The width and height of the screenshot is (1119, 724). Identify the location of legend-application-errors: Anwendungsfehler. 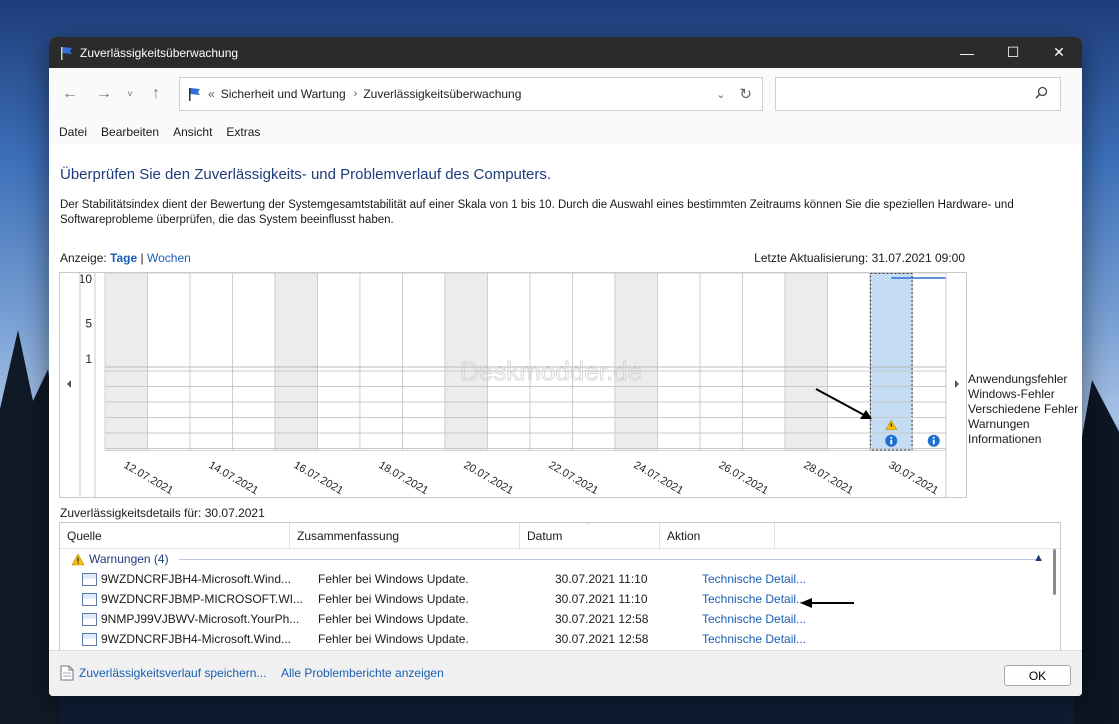
(1018, 379).